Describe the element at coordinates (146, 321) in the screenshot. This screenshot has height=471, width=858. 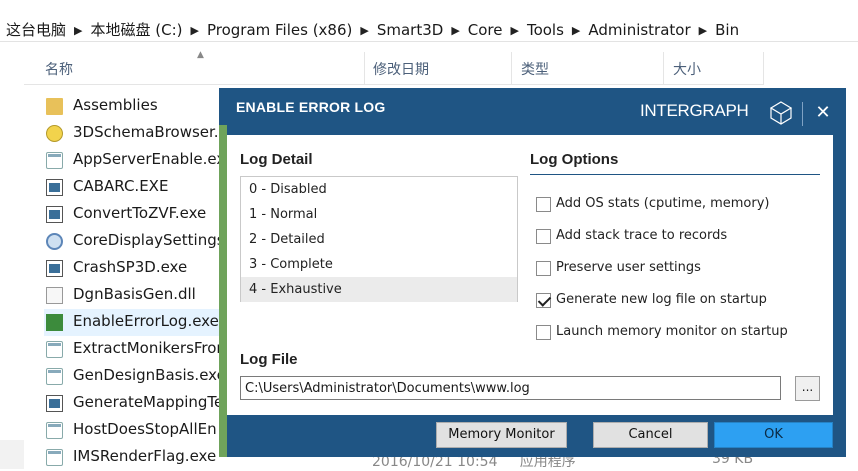
I see `file-name: EnableErrorLog.exe` at that location.